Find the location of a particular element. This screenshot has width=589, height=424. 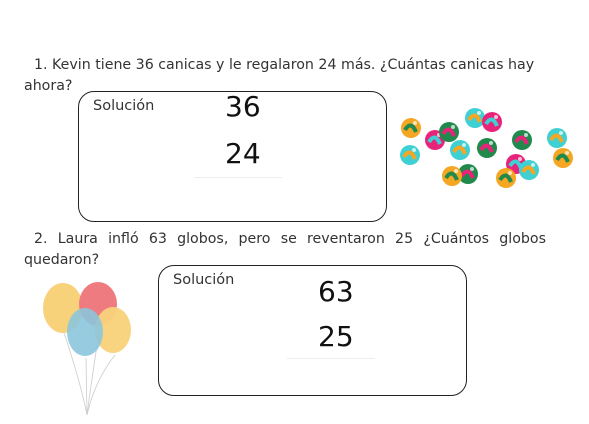

balloons-illustration is located at coordinates (87, 349).